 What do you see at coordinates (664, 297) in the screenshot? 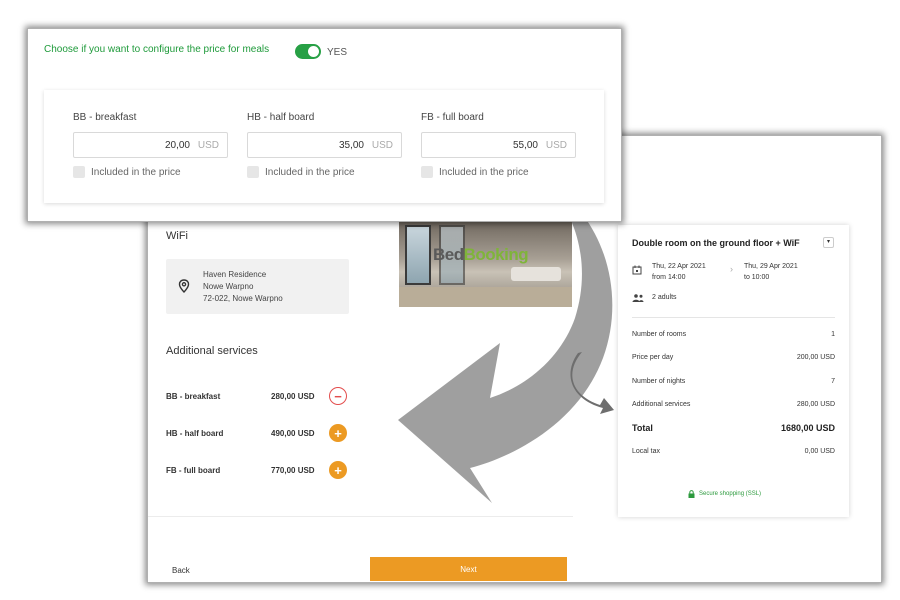
I see `guests-count: 2 adults` at bounding box center [664, 297].